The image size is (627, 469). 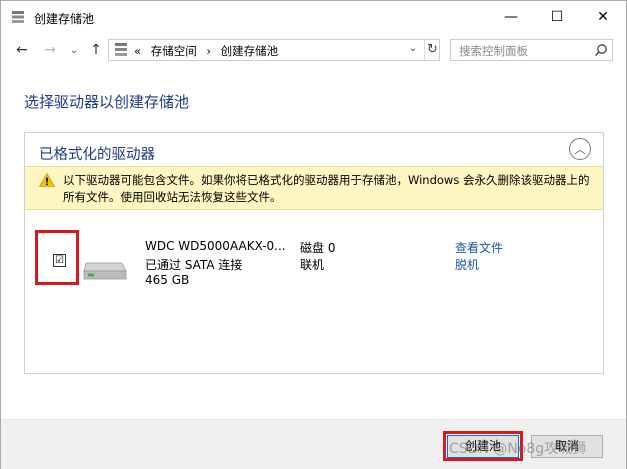 What do you see at coordinates (511, 17) in the screenshot?
I see `minimize-button: —` at bounding box center [511, 17].